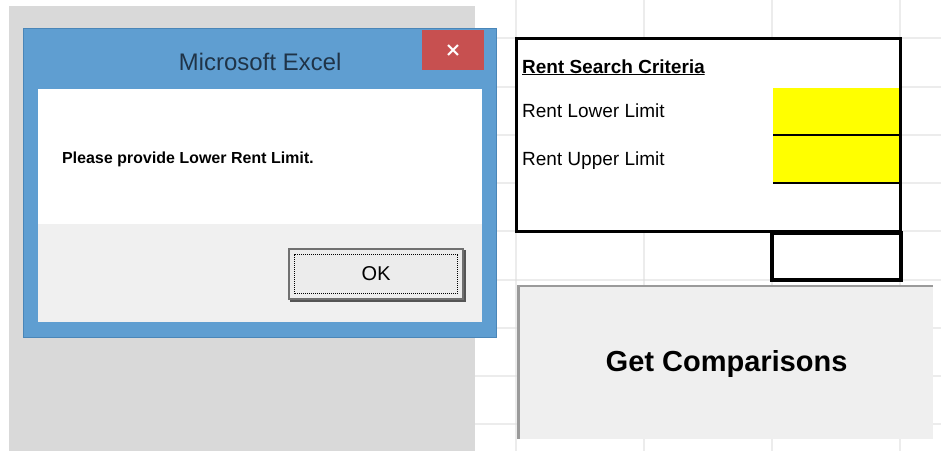  I want to click on message-text: Please provide Lower Rent Limit., so click(188, 158).